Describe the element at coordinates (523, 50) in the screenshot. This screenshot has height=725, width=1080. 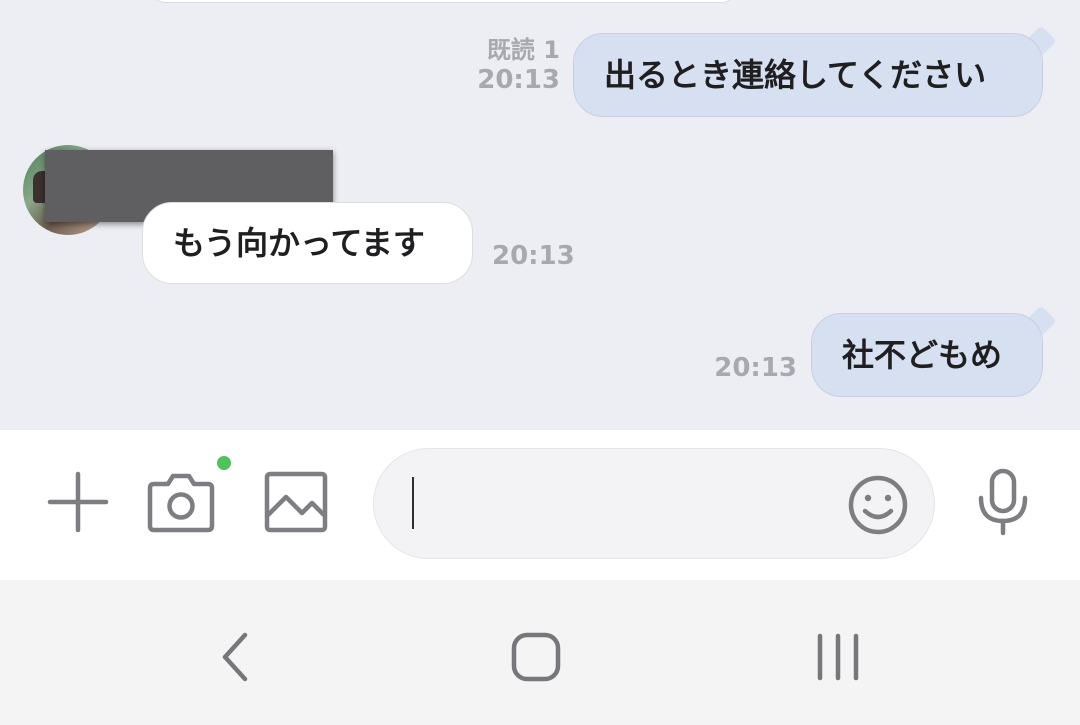
I see `read-receipt: 既読 1` at that location.